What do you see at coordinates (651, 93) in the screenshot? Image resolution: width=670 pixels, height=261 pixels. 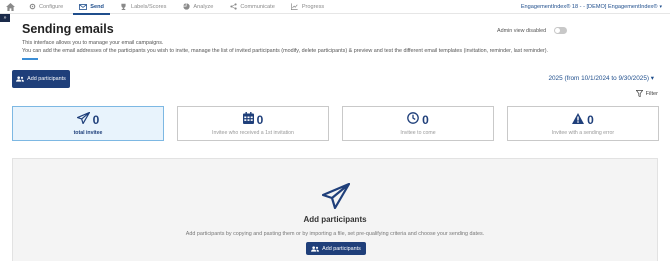 I see `filter-label: Filter` at bounding box center [651, 93].